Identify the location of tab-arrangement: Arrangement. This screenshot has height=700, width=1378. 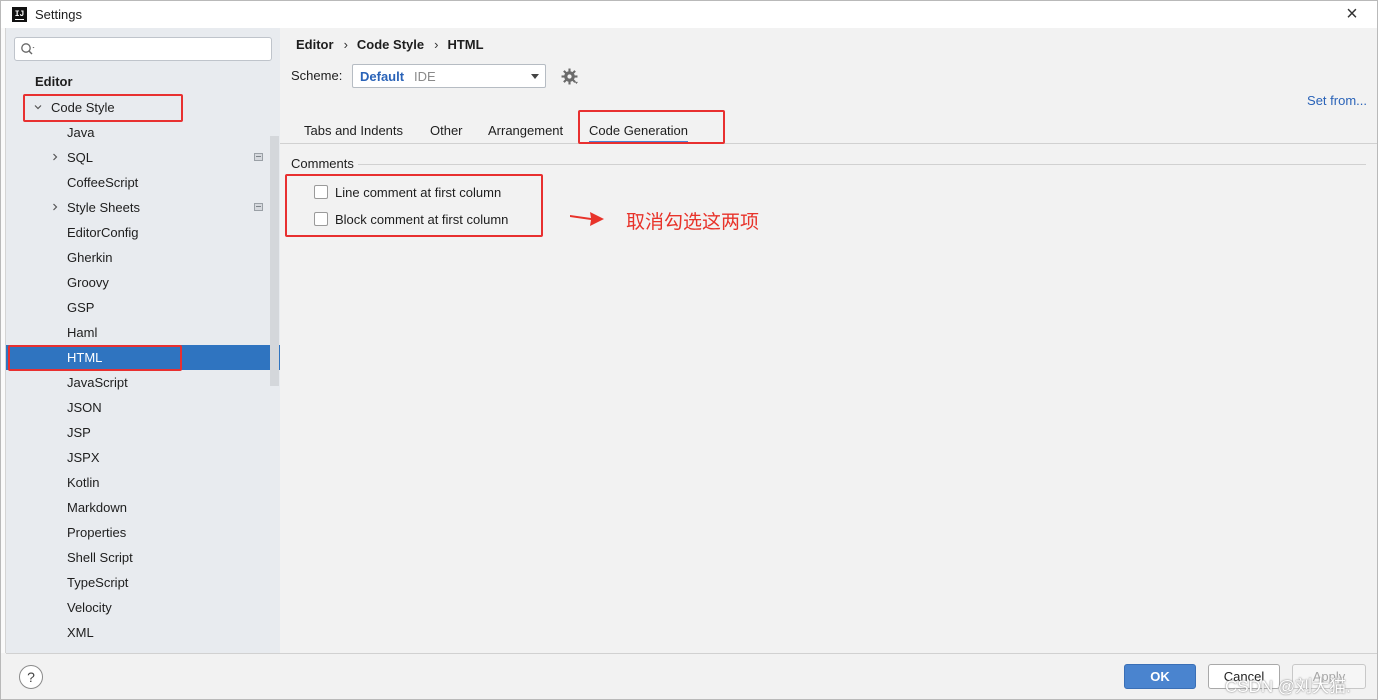
(525, 132).